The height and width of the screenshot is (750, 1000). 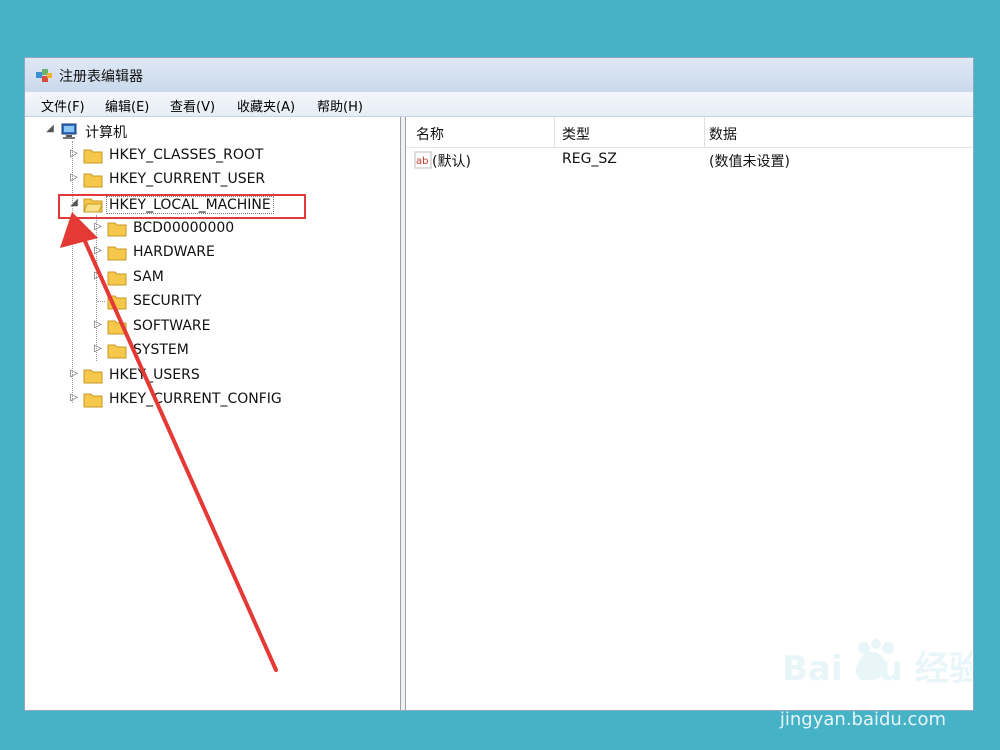 I want to click on tree-node-label: HKEY_CURRENT_USER, so click(x=187, y=179).